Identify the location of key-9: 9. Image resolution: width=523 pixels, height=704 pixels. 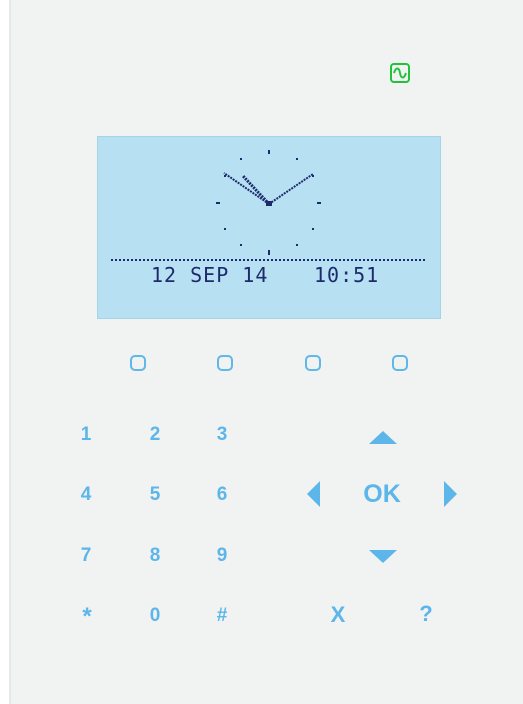
(222, 556).